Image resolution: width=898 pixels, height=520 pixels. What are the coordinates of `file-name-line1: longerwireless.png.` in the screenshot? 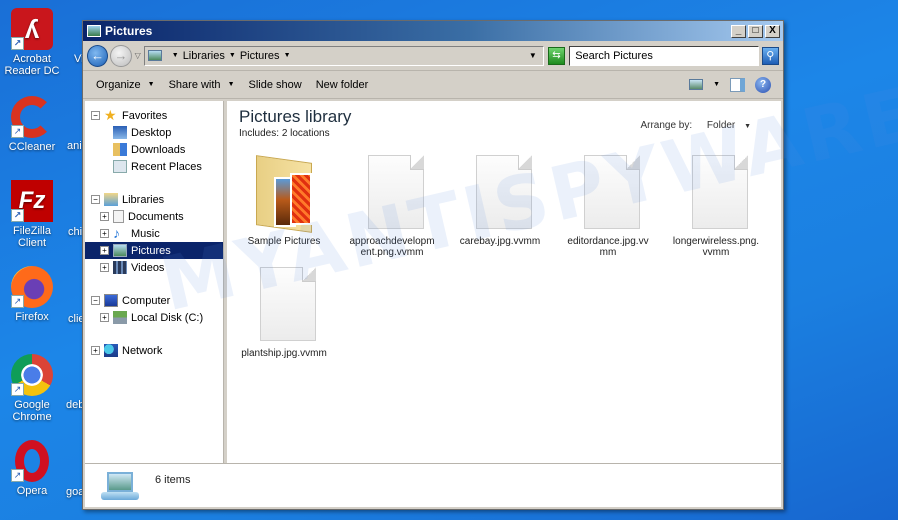 It's located at (716, 241).